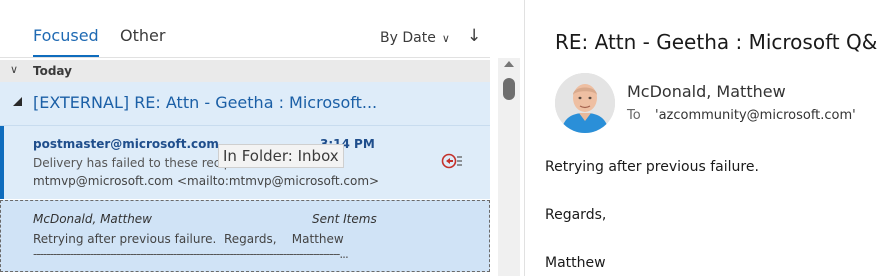 This screenshot has height=276, width=885. Describe the element at coordinates (17, 101) in the screenshot. I see `collapse-triangle-icon` at that location.